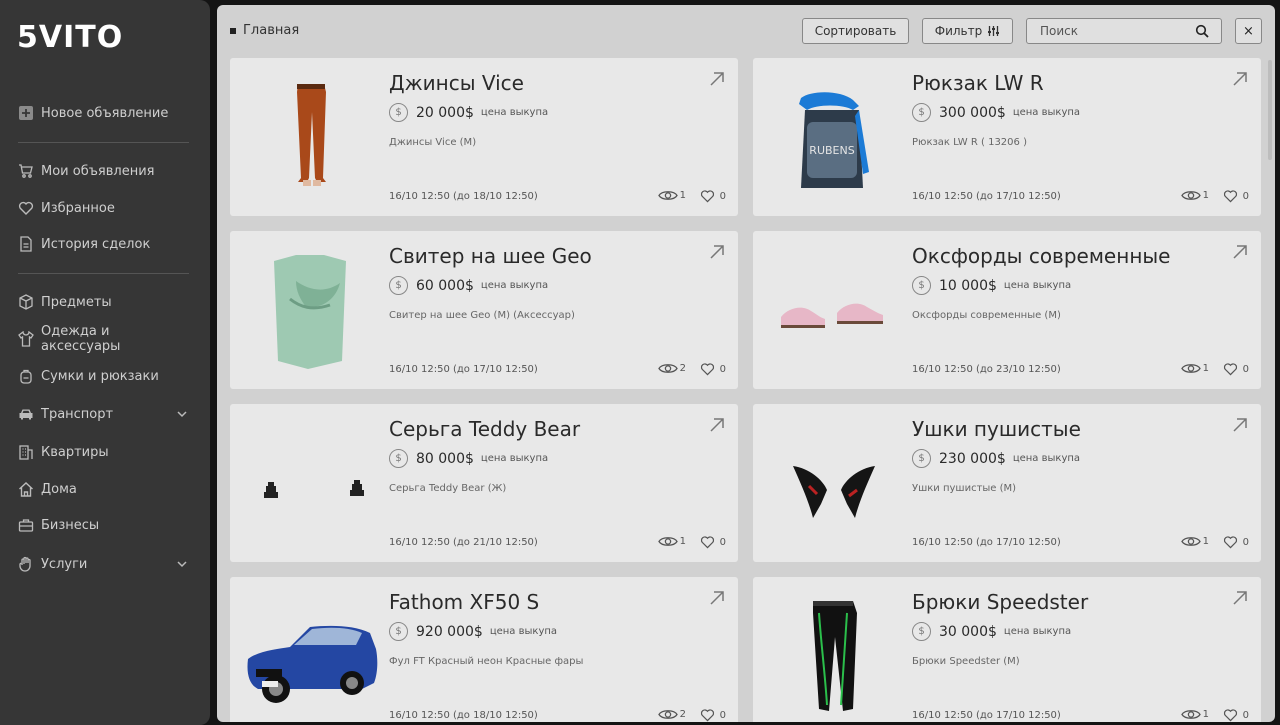  I want to click on listing-price: 920 000$, so click(449, 631).